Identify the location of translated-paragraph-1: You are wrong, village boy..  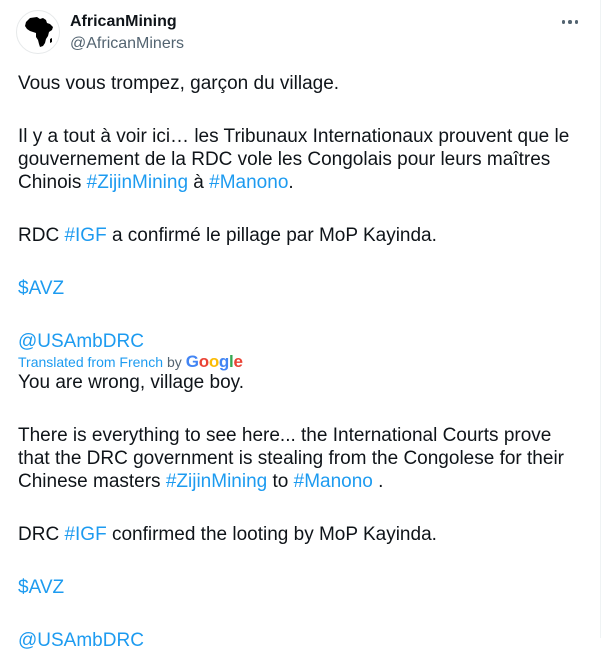
(131, 382).